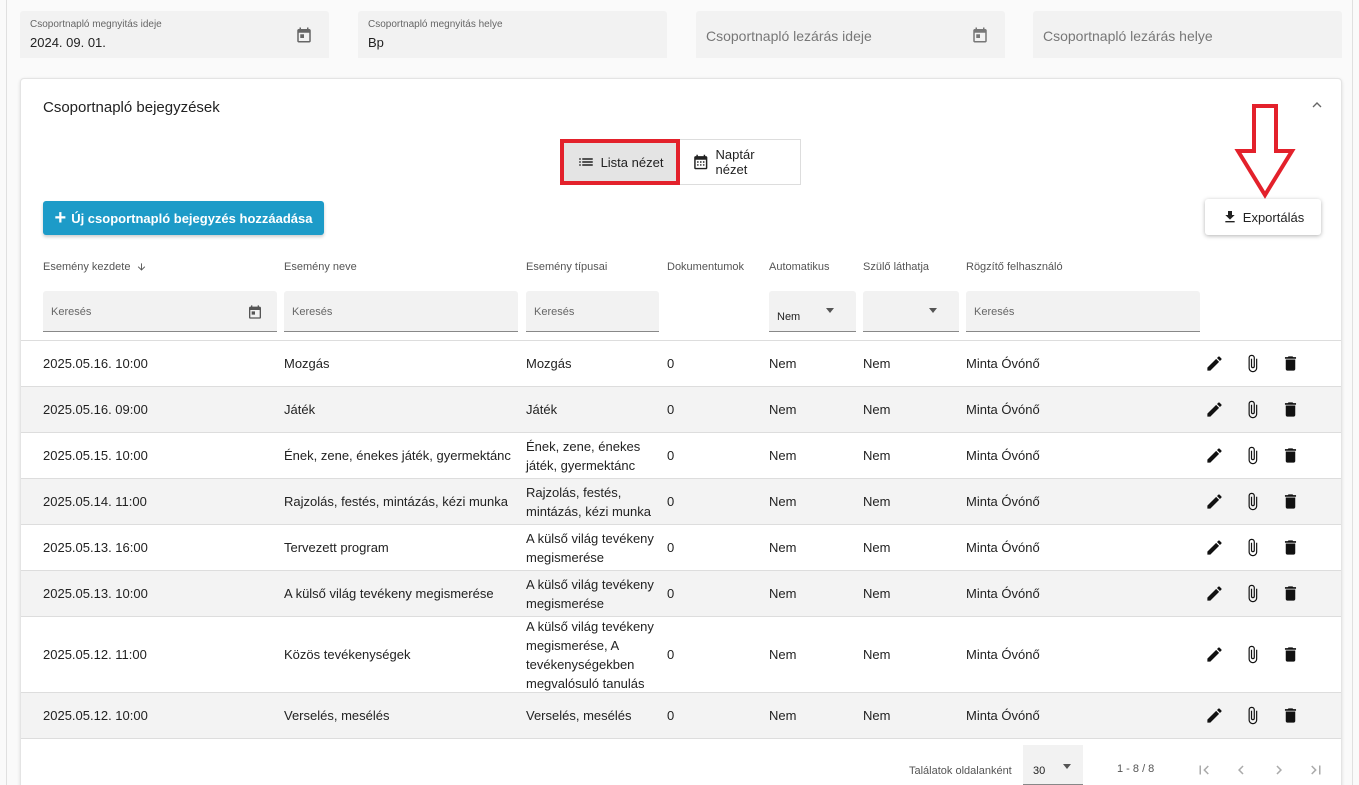  Describe the element at coordinates (337, 715) in the screenshot. I see `cell-name: Verselés, mesélés` at that location.